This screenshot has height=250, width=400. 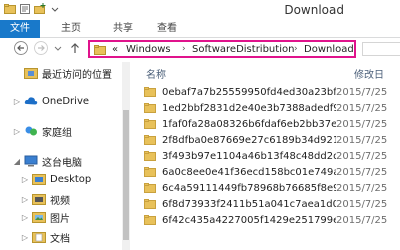 I want to click on videos-folder-icon, so click(x=39, y=199).